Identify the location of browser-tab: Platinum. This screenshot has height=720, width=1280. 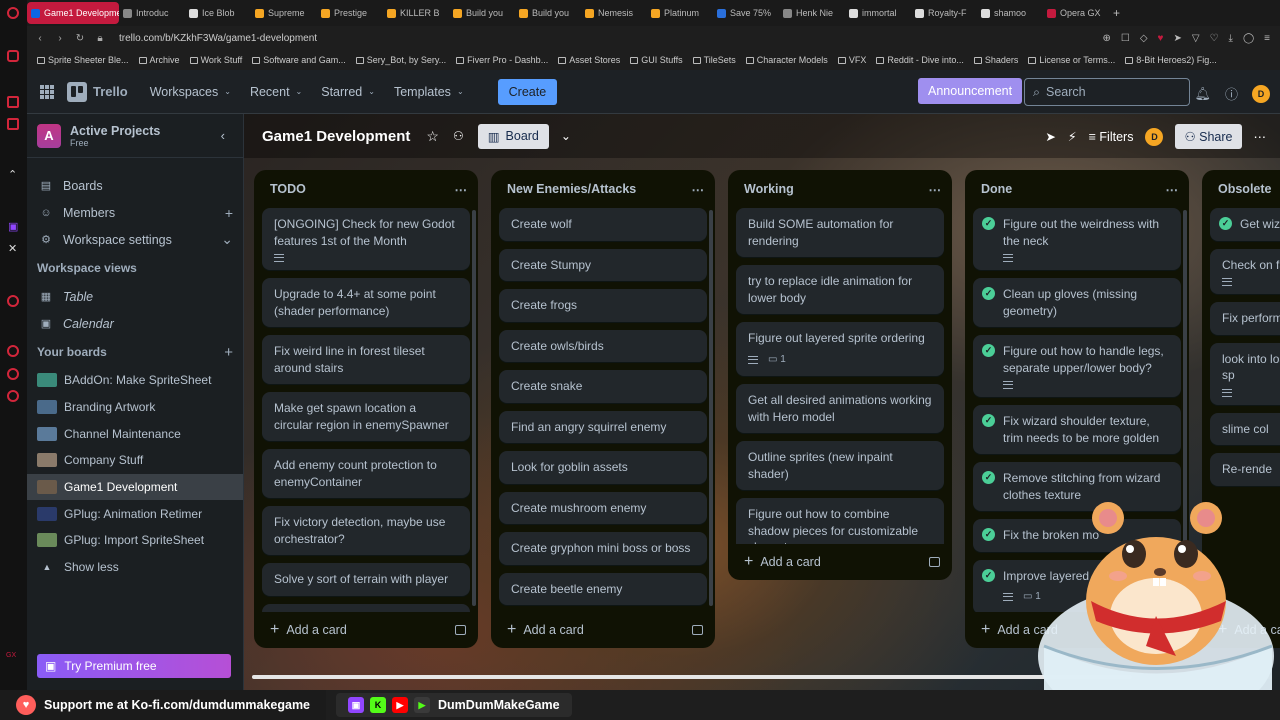
(680, 13).